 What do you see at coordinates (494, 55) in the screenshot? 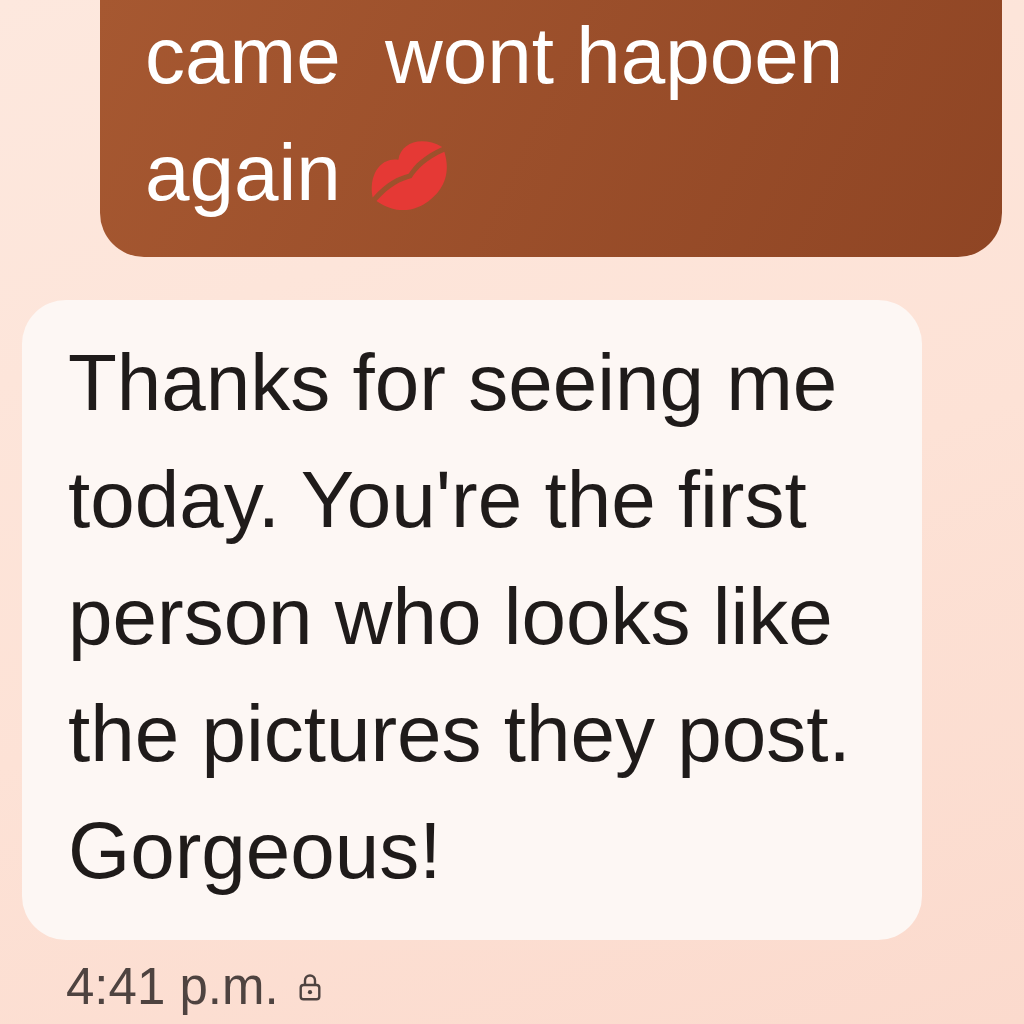
I see `message-text: came wont hapoen` at bounding box center [494, 55].